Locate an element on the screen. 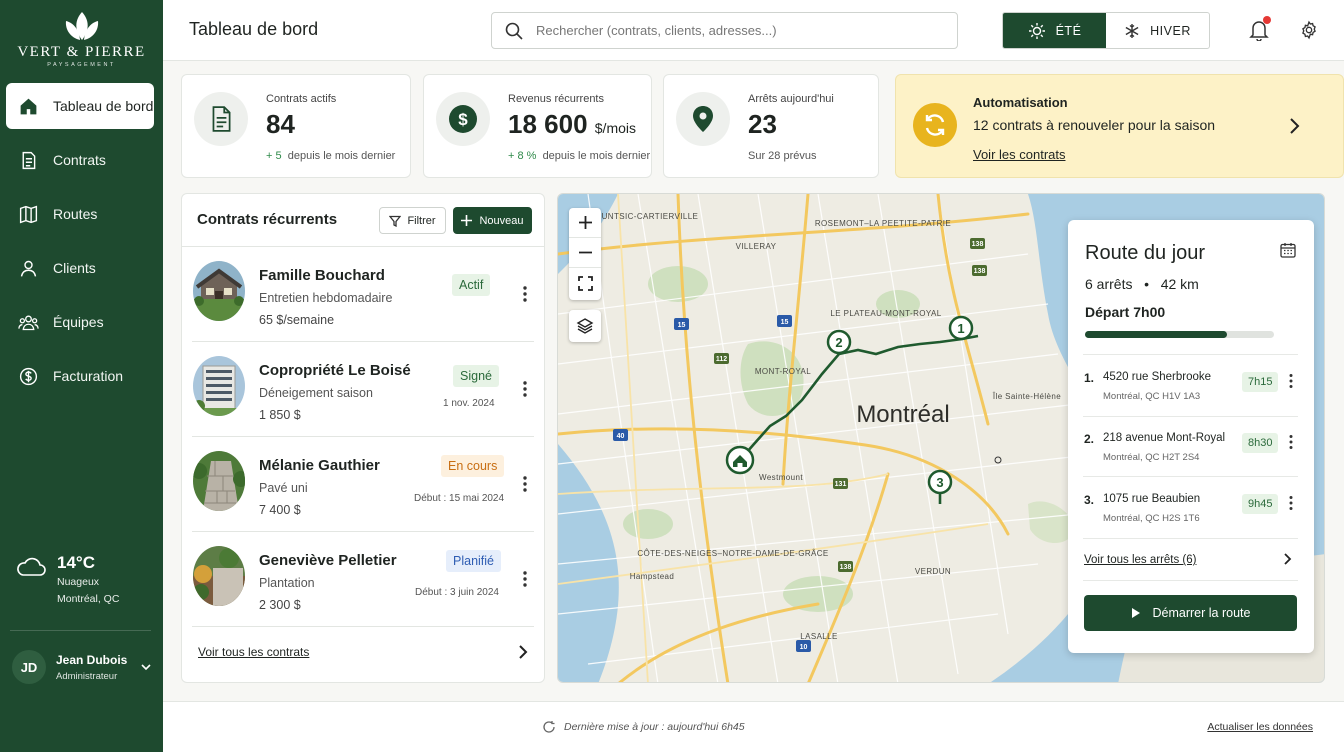 This screenshot has height=752, width=1344. svg-text: 15 is located at coordinates (682, 325).